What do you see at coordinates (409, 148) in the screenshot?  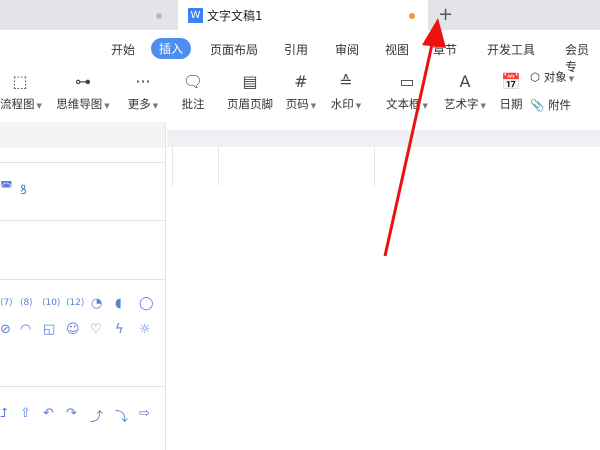 I see `arrow-shaft` at bounding box center [409, 148].